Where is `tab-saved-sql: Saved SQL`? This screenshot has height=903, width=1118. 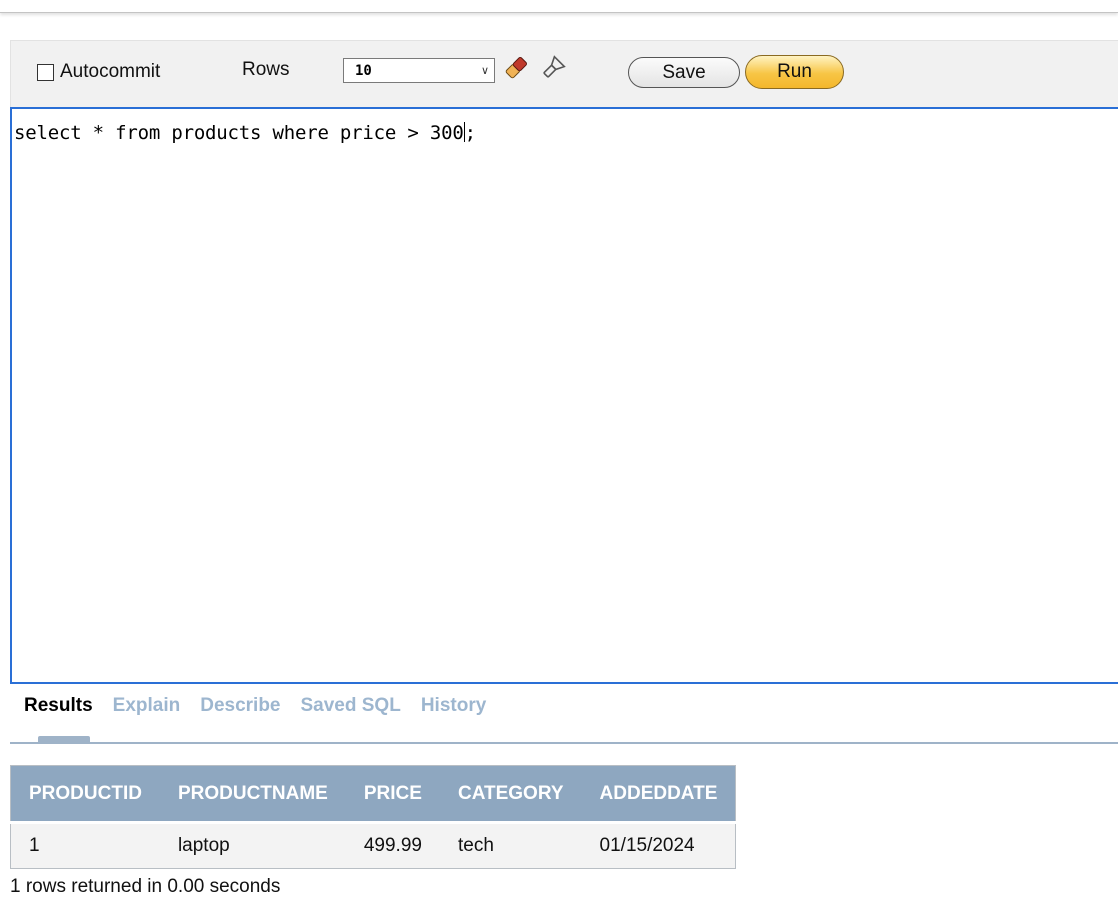
tab-saved-sql: Saved SQL is located at coordinates (351, 706).